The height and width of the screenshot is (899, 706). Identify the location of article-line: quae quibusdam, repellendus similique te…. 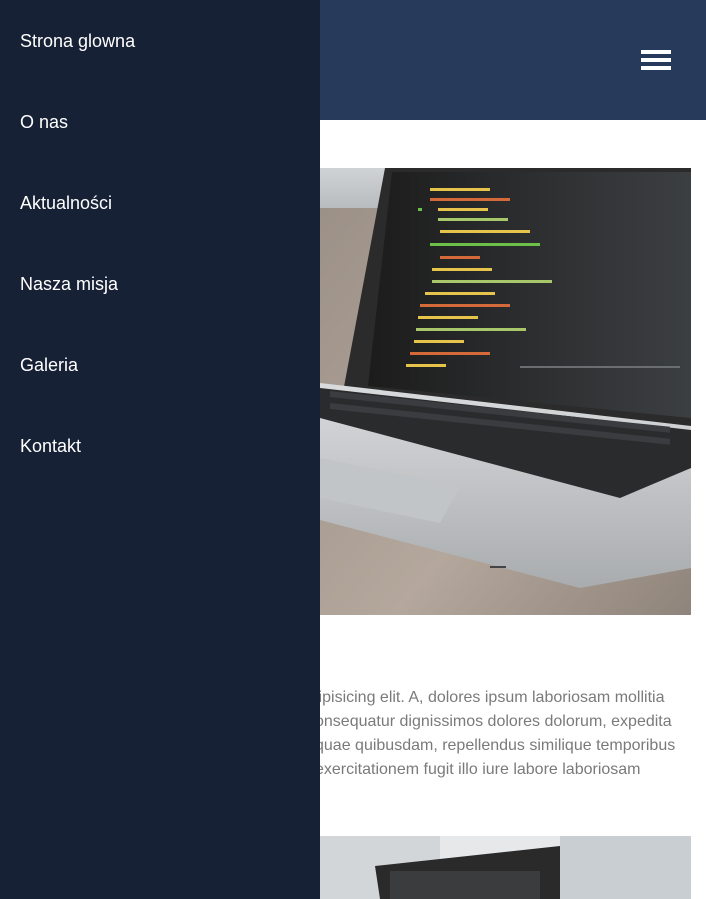
(495, 745).